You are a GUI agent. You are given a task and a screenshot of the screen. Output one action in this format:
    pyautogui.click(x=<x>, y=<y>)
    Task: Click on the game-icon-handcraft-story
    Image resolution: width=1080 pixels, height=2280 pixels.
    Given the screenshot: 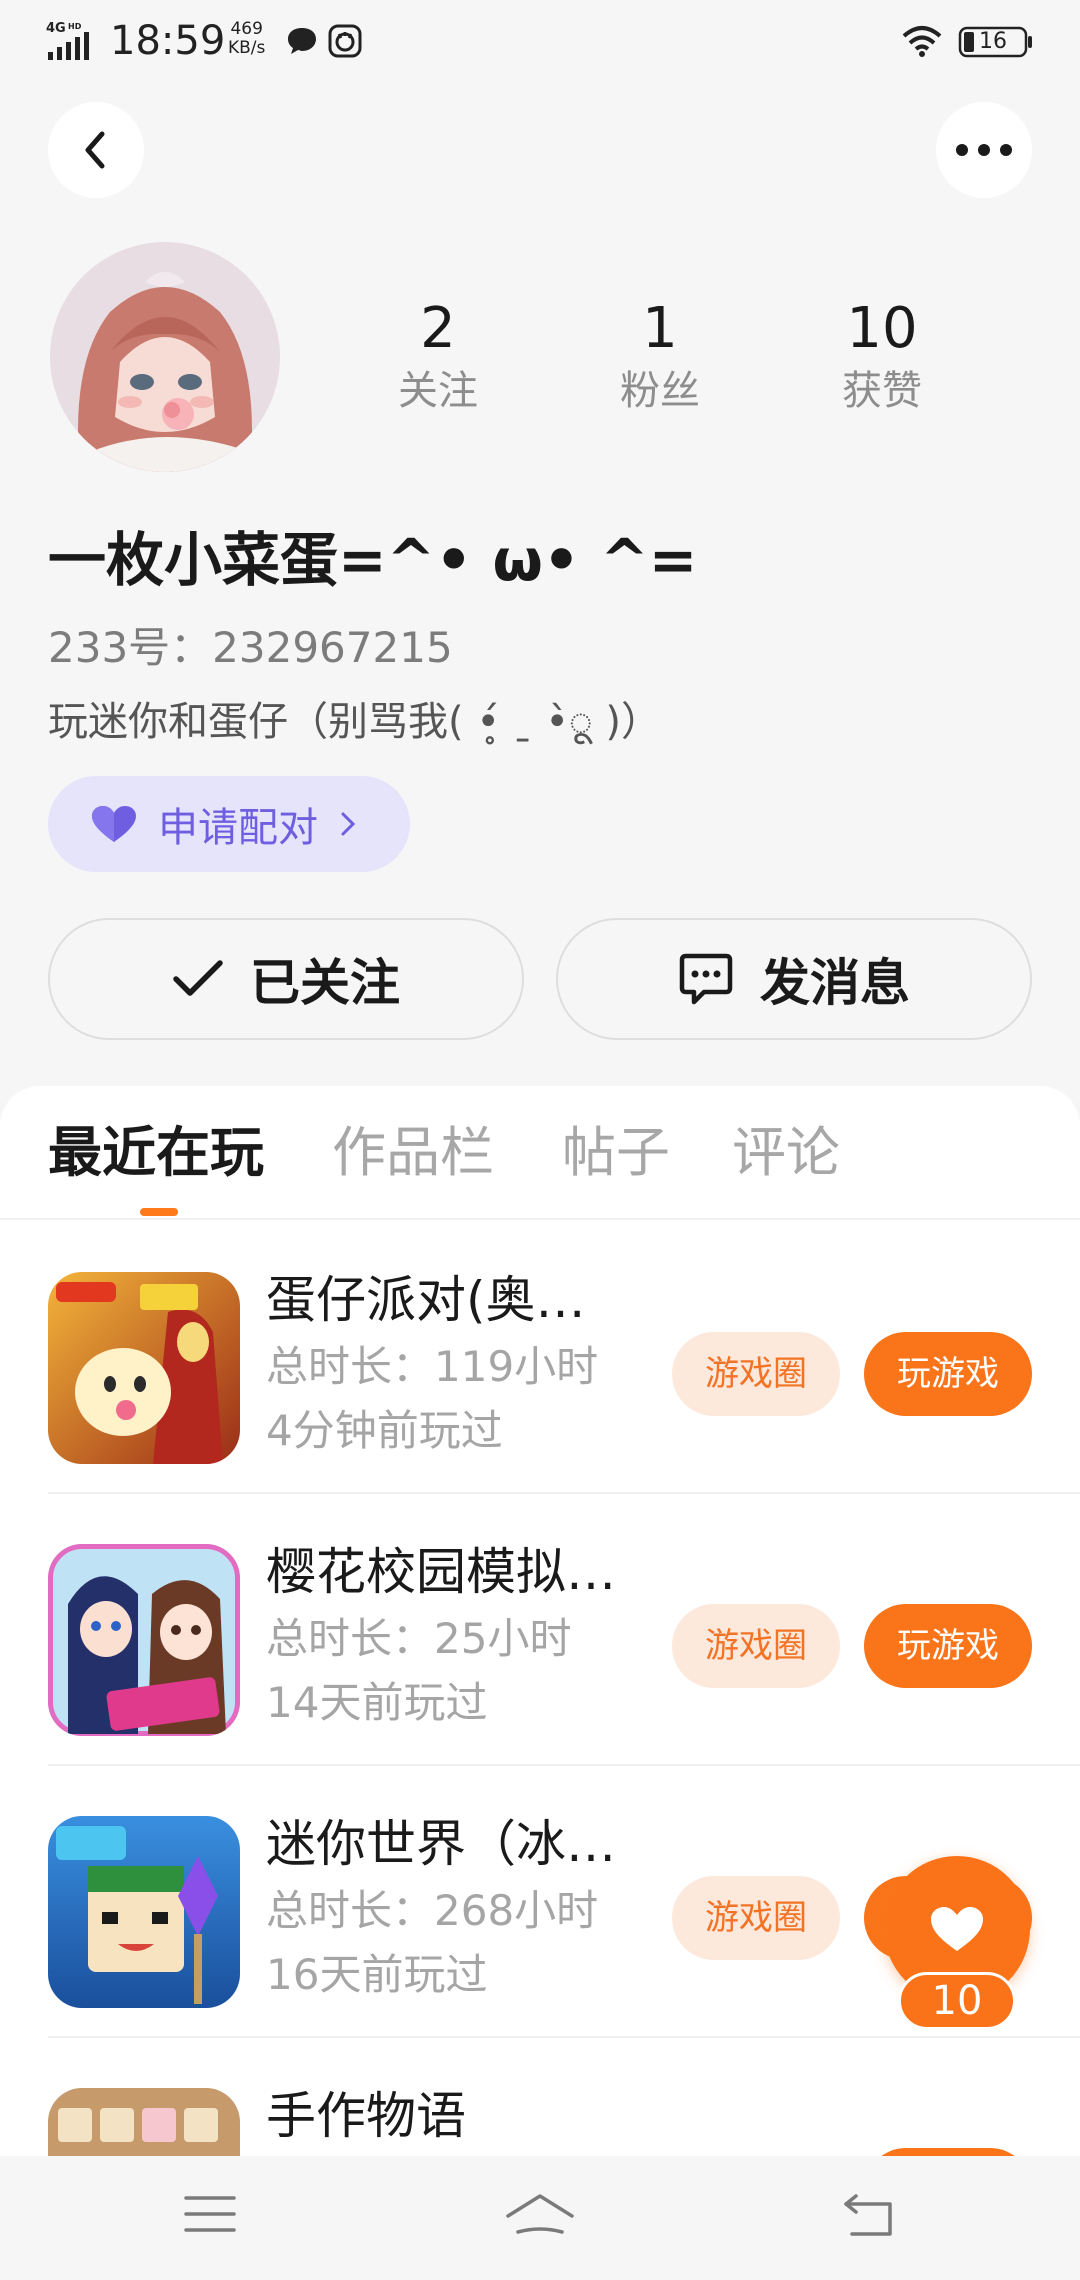 What is the action you would take?
    pyautogui.click(x=144, y=2122)
    